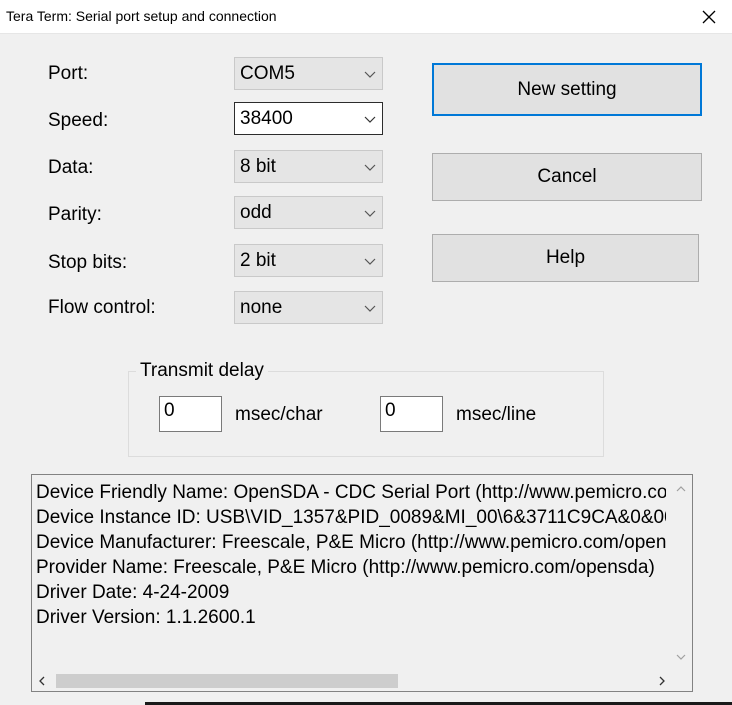  I want to click on parity-value: odd, so click(256, 212).